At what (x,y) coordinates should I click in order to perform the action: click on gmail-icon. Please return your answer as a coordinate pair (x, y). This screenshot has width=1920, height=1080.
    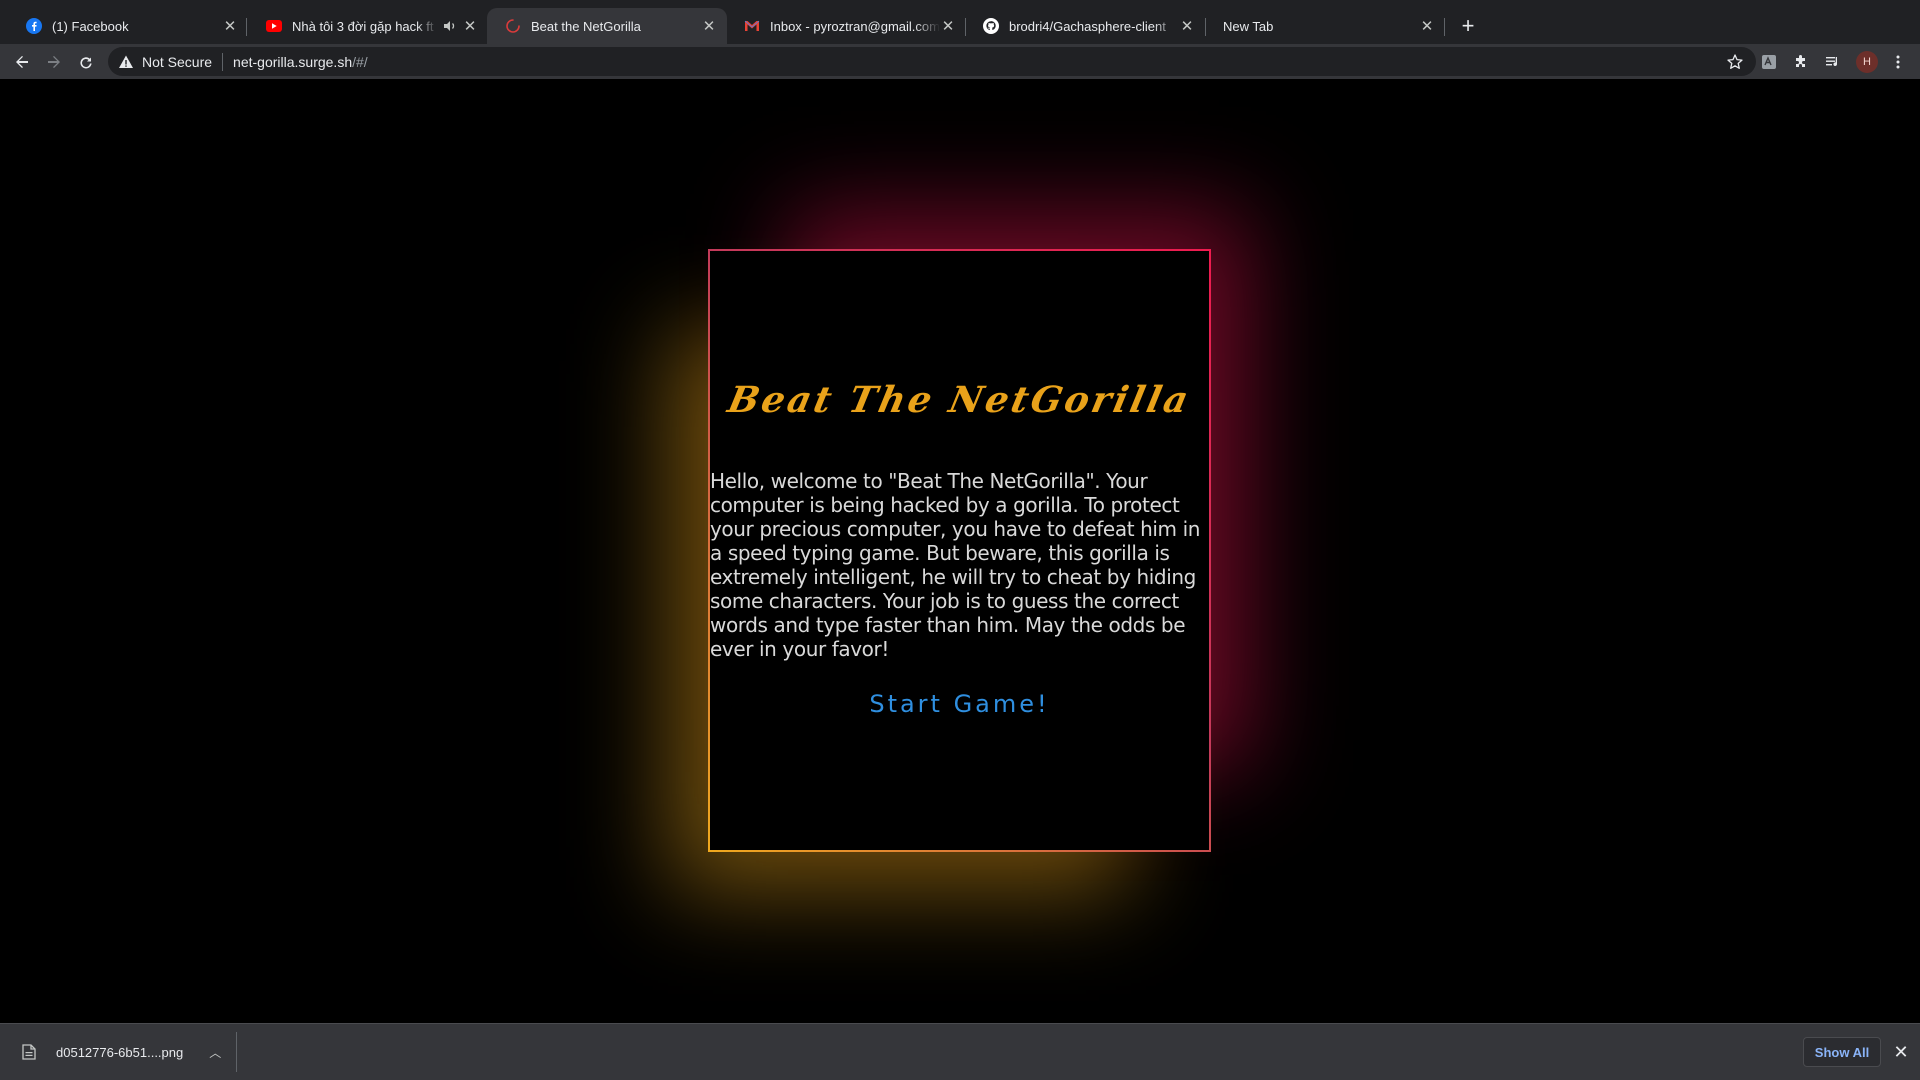
    Looking at the image, I should click on (752, 26).